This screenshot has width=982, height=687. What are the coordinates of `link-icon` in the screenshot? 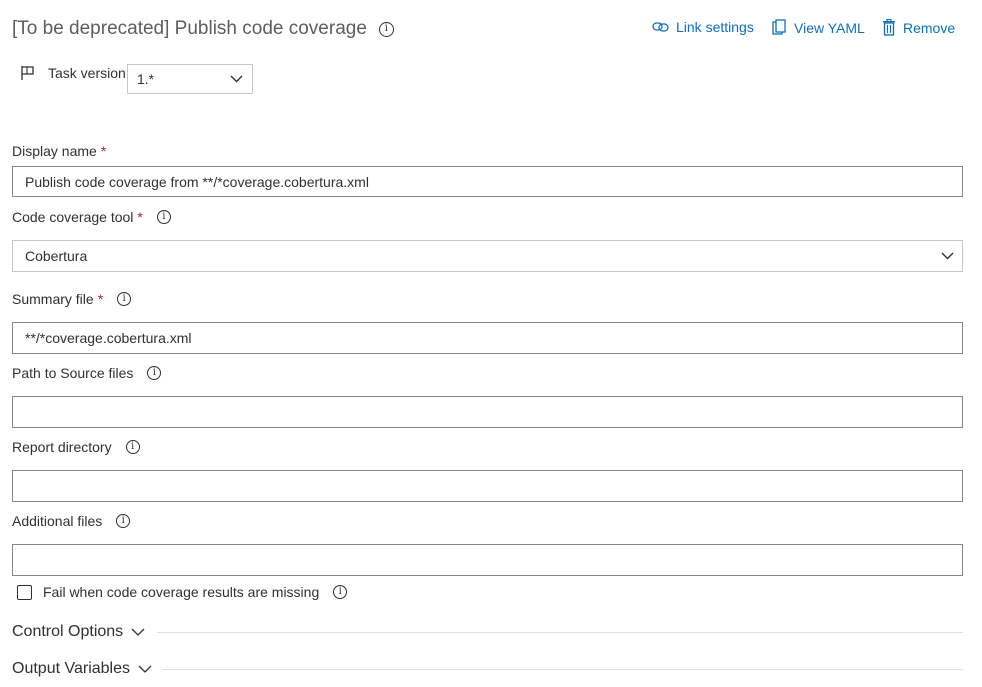 It's located at (660, 27).